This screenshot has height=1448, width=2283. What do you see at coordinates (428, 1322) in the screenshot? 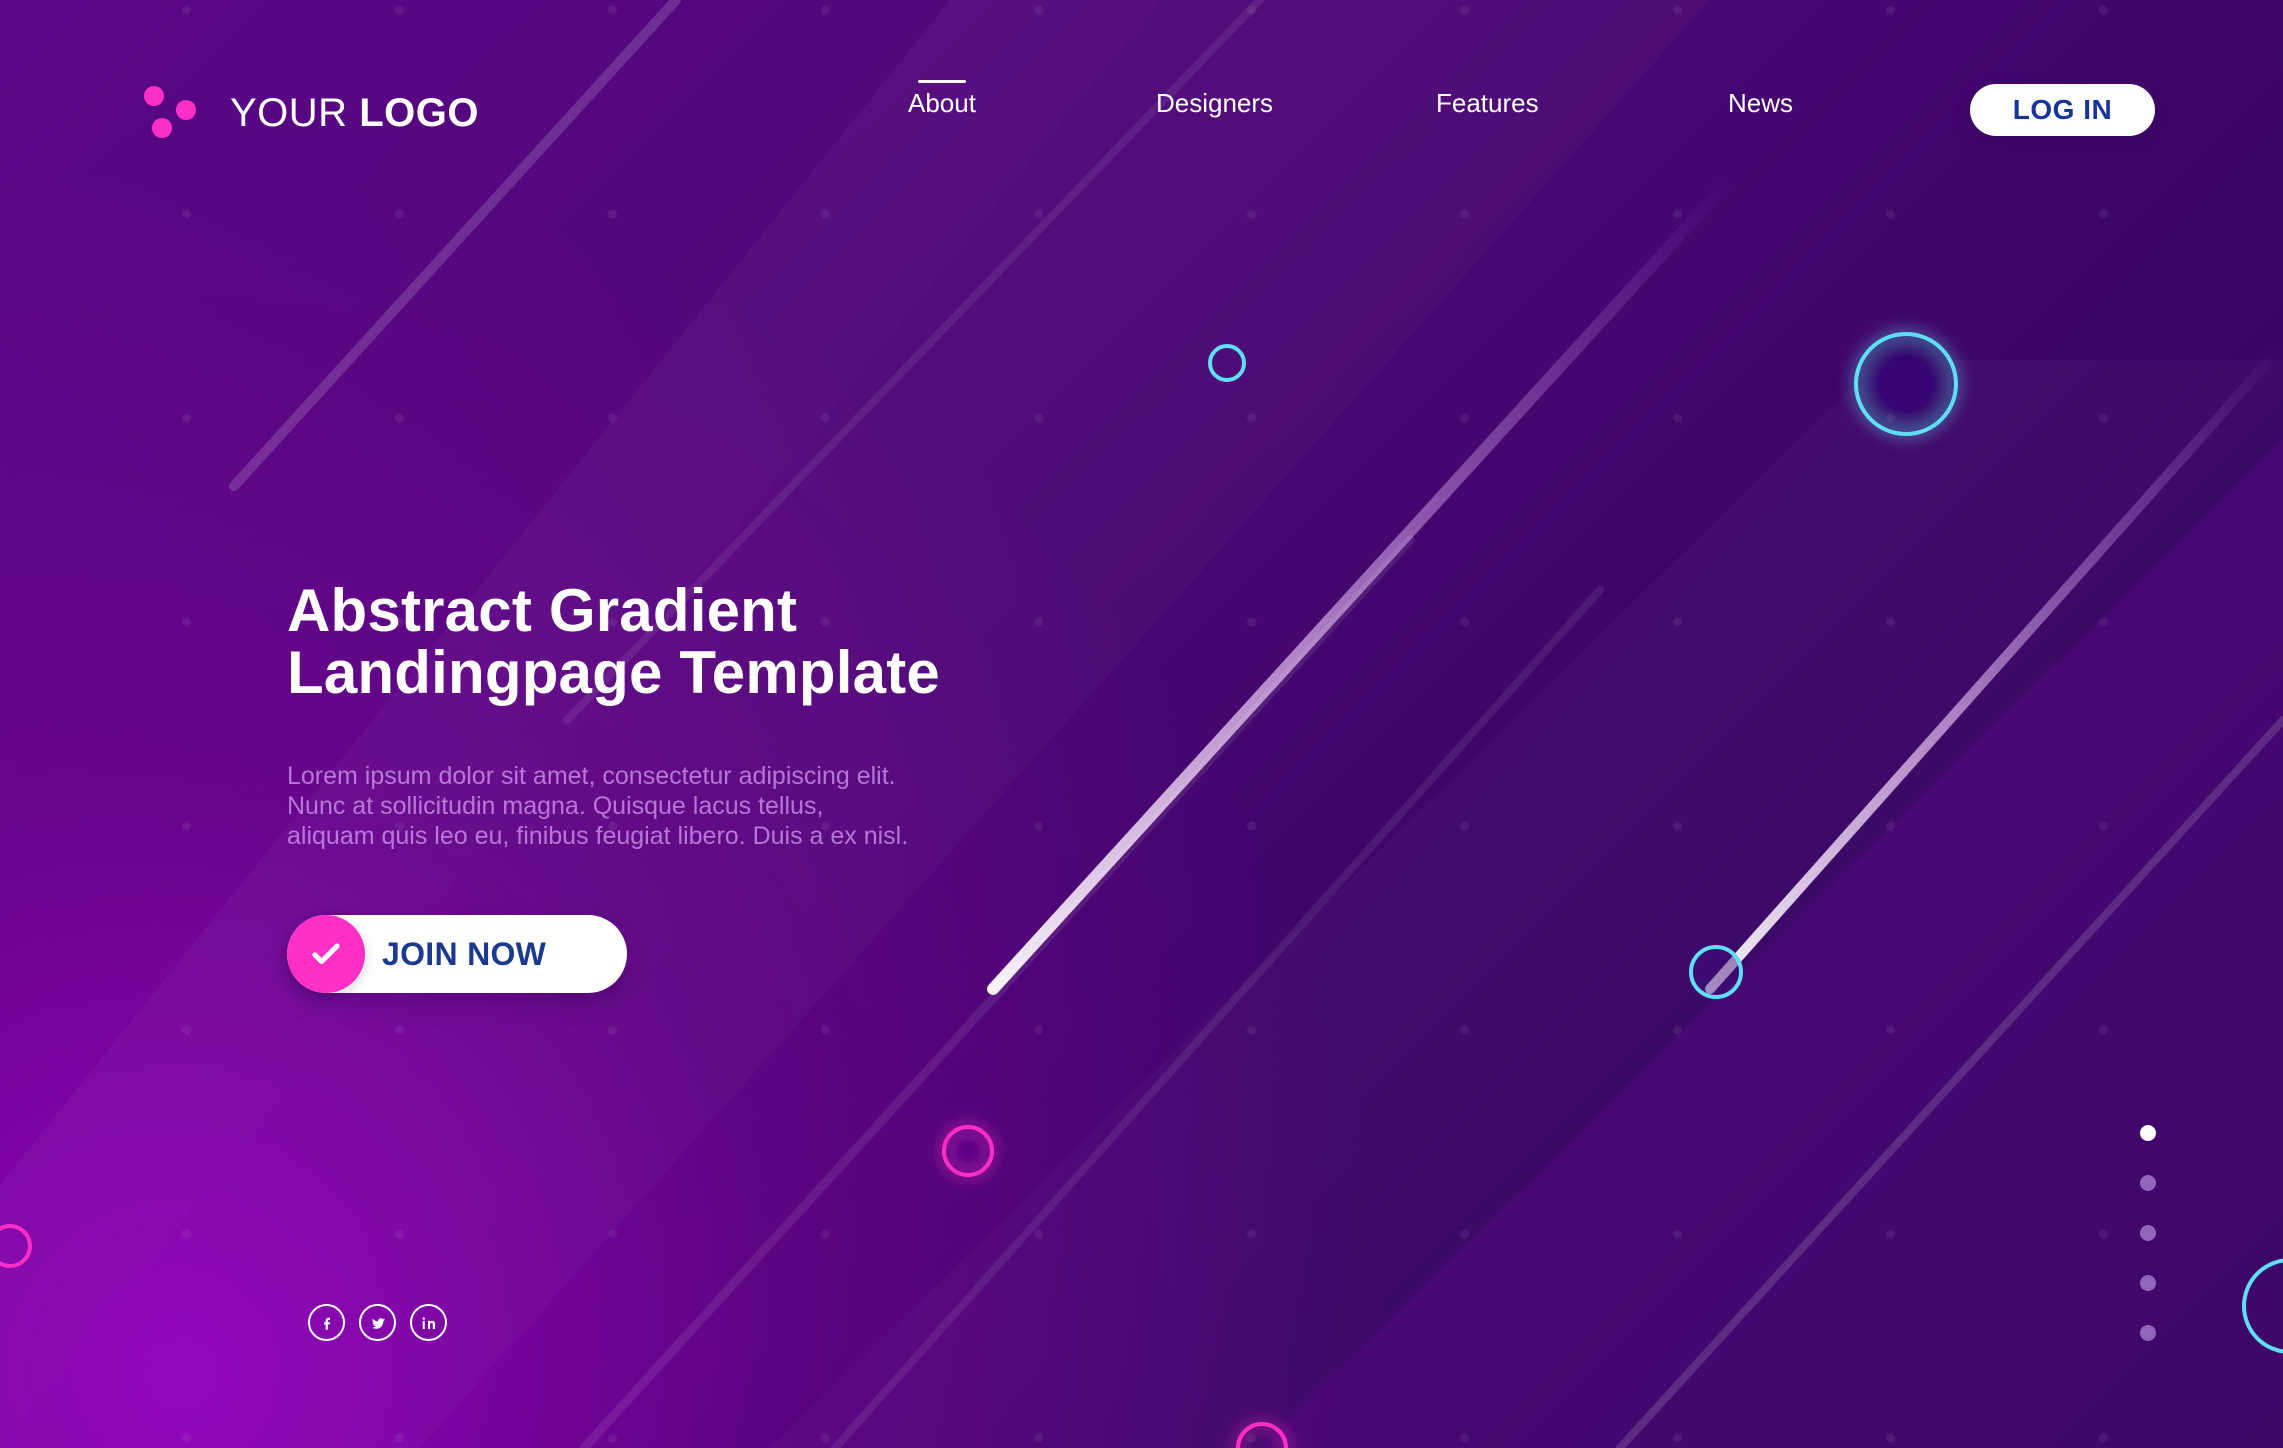
I see `linkedin-icon` at bounding box center [428, 1322].